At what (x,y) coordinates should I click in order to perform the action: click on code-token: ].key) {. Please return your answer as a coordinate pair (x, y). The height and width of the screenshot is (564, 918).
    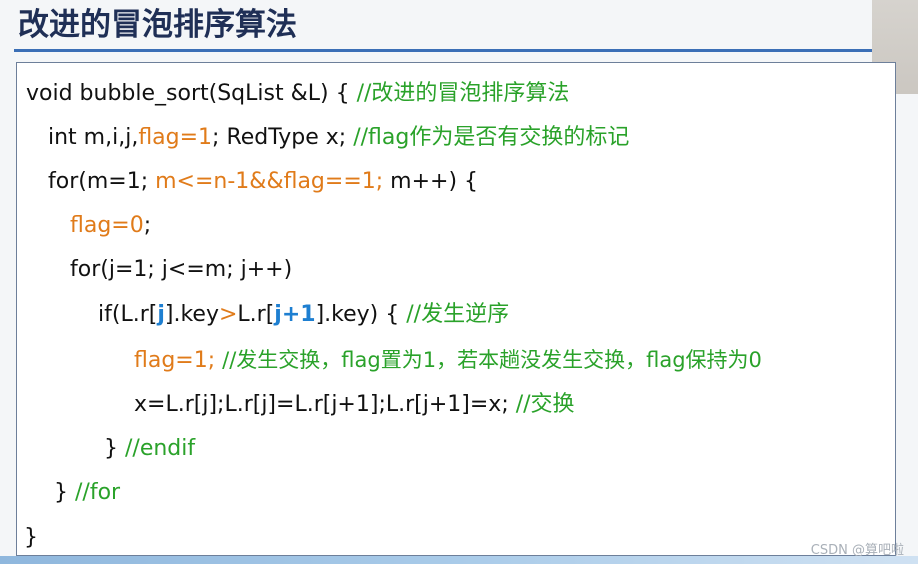
    Looking at the image, I should click on (361, 314).